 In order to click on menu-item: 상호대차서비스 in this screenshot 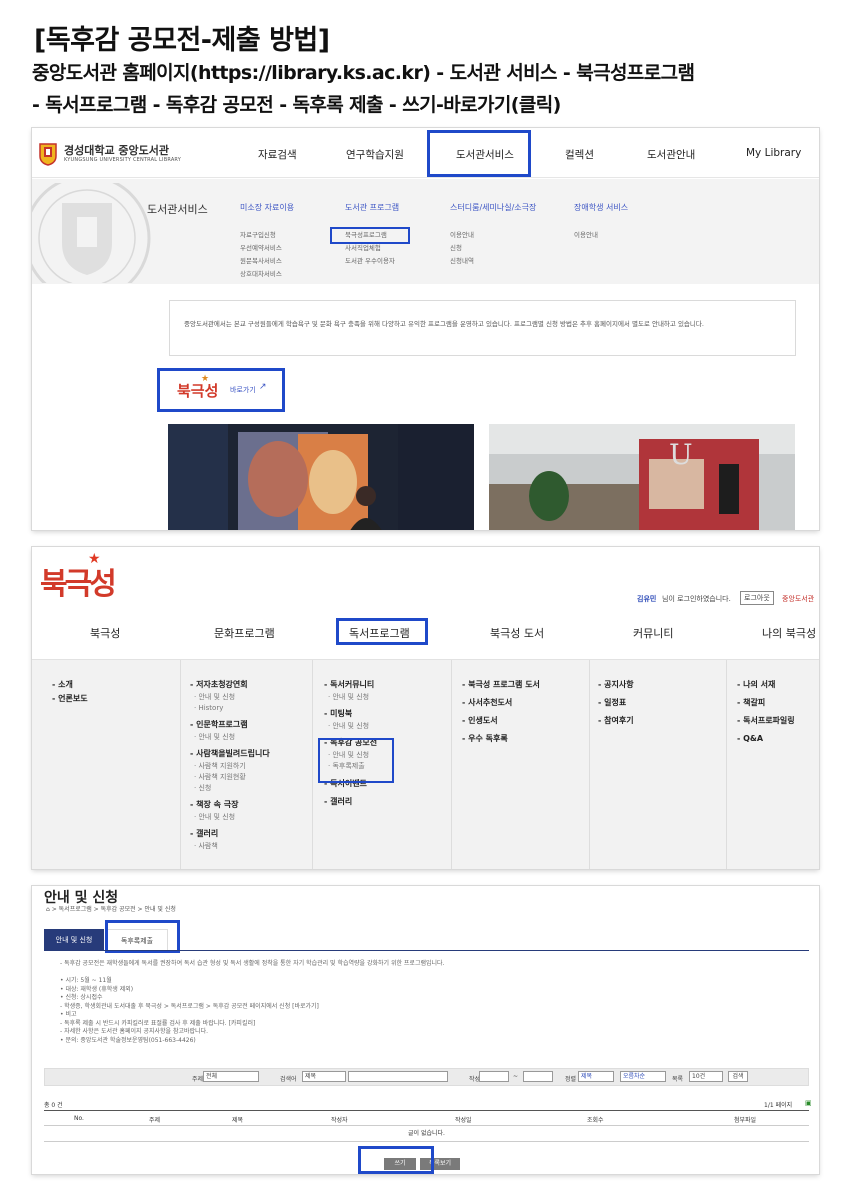, I will do `click(261, 274)`.